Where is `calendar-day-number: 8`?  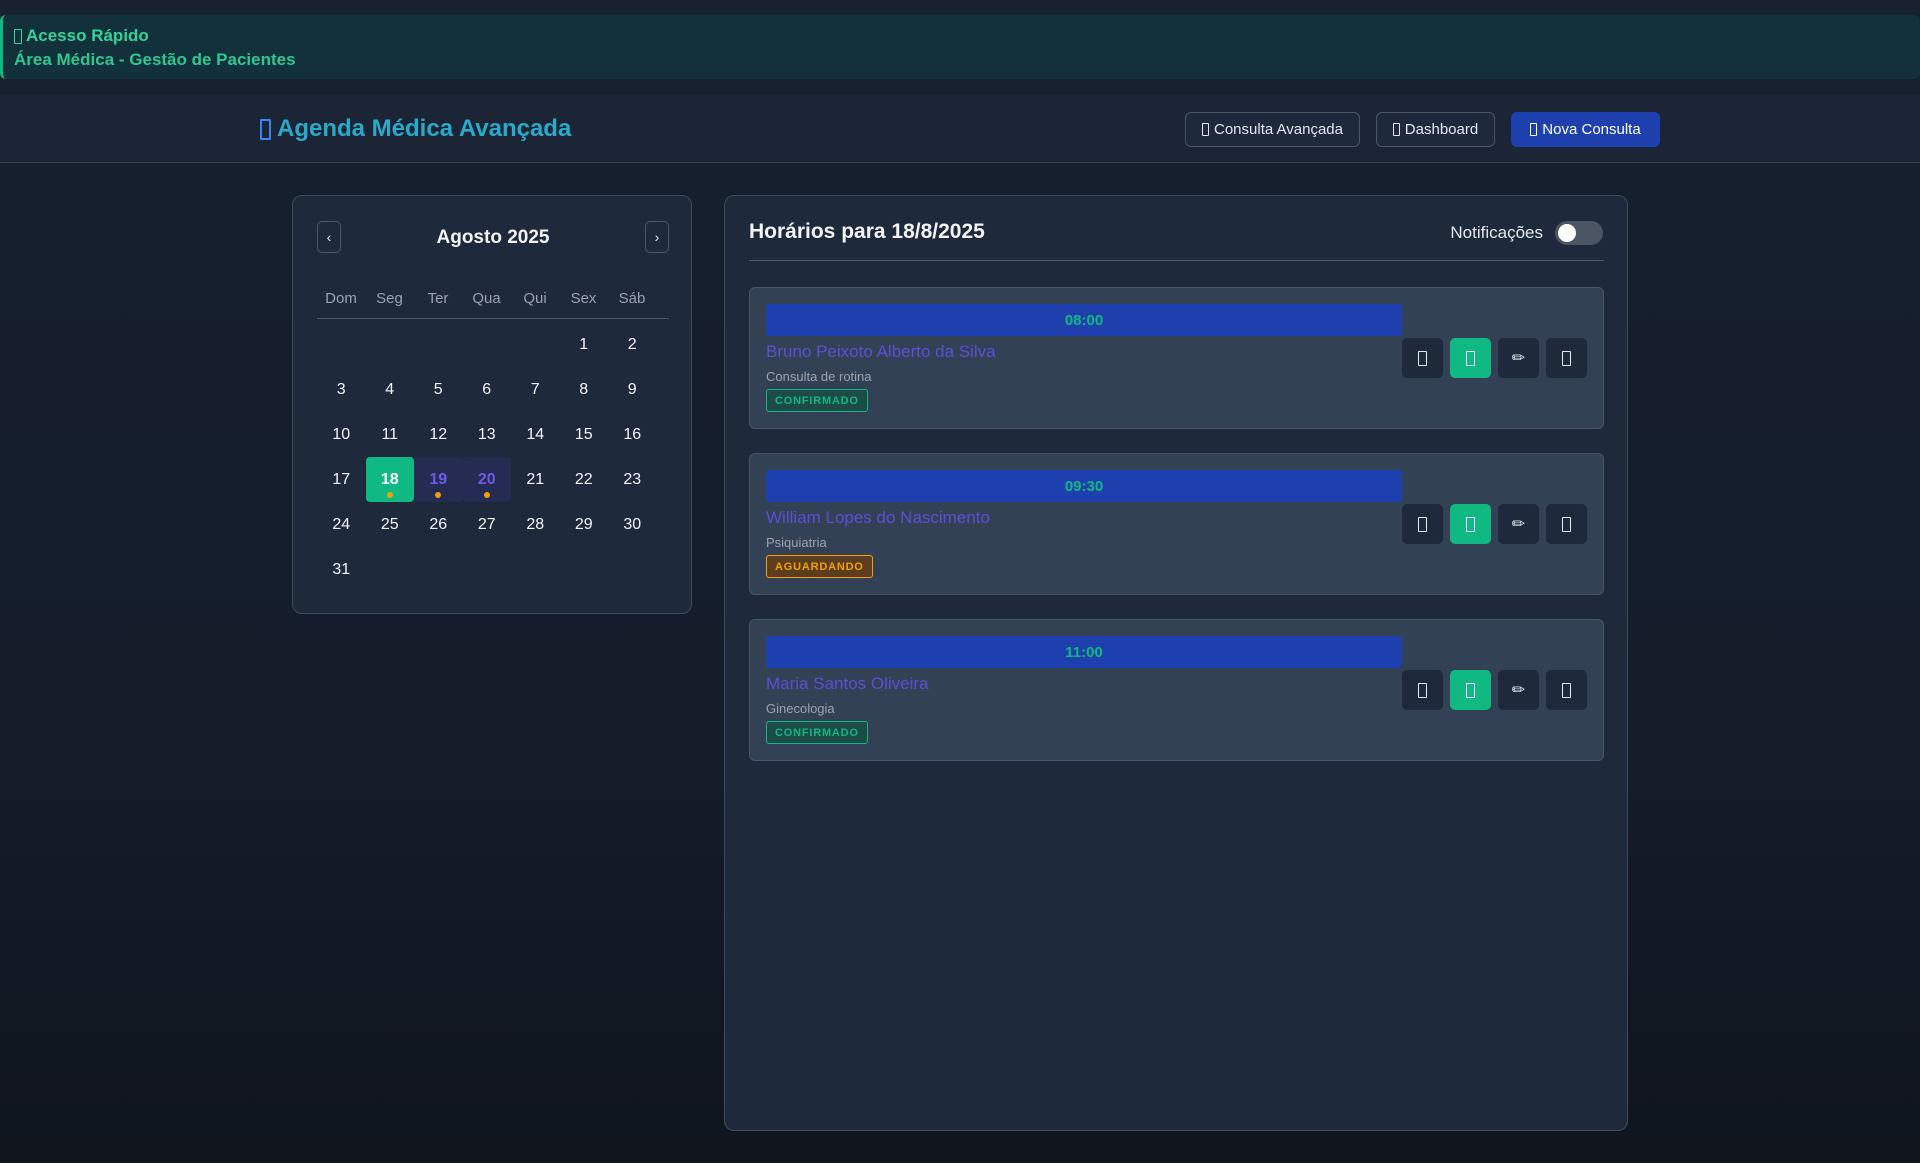 calendar-day-number: 8 is located at coordinates (584, 389).